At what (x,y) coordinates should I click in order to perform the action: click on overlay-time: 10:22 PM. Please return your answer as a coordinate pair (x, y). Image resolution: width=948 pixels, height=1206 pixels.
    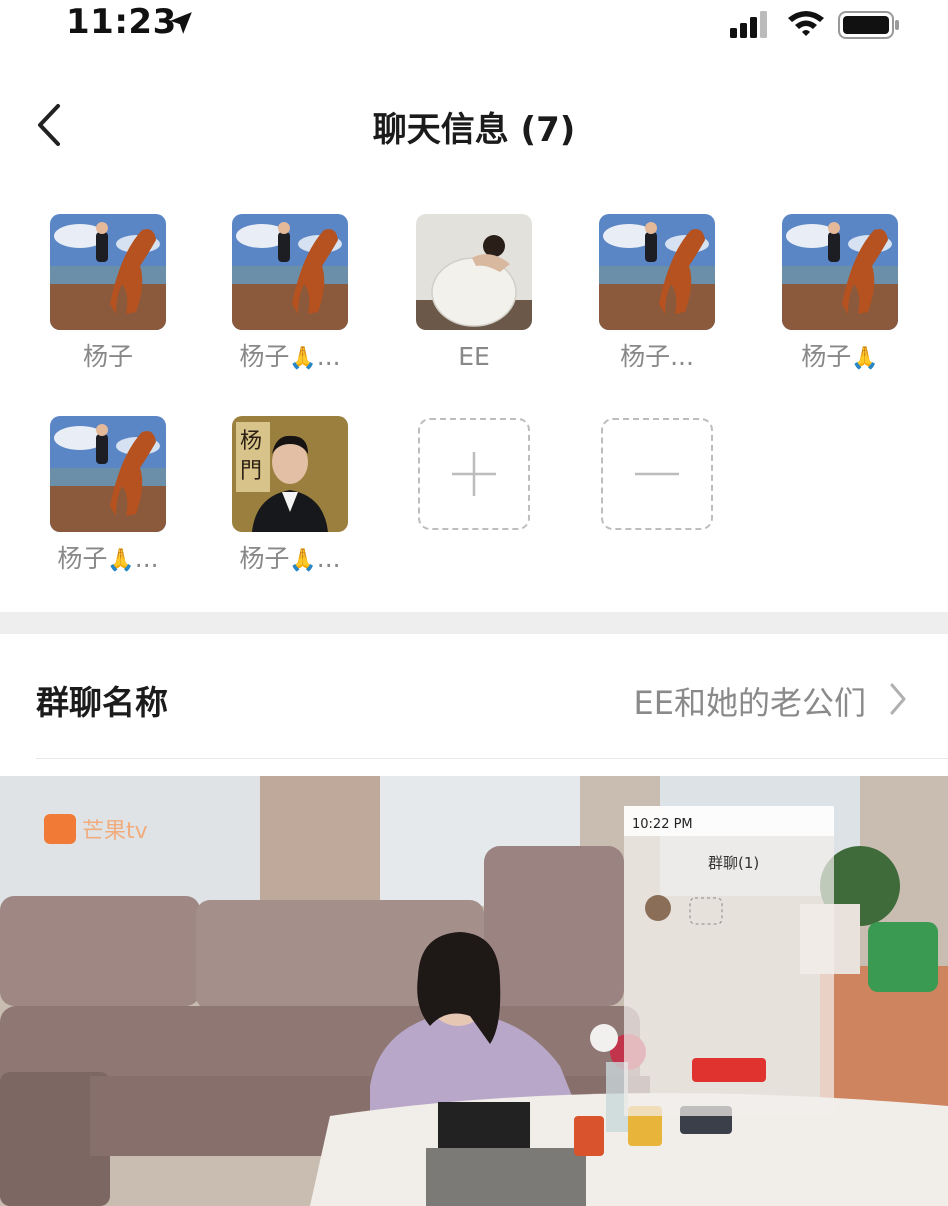
    Looking at the image, I should click on (662, 824).